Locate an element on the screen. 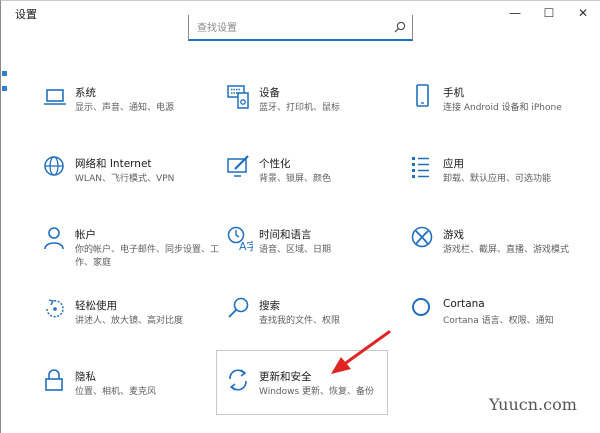 The image size is (600, 433). globe-icon is located at coordinates (54, 166).